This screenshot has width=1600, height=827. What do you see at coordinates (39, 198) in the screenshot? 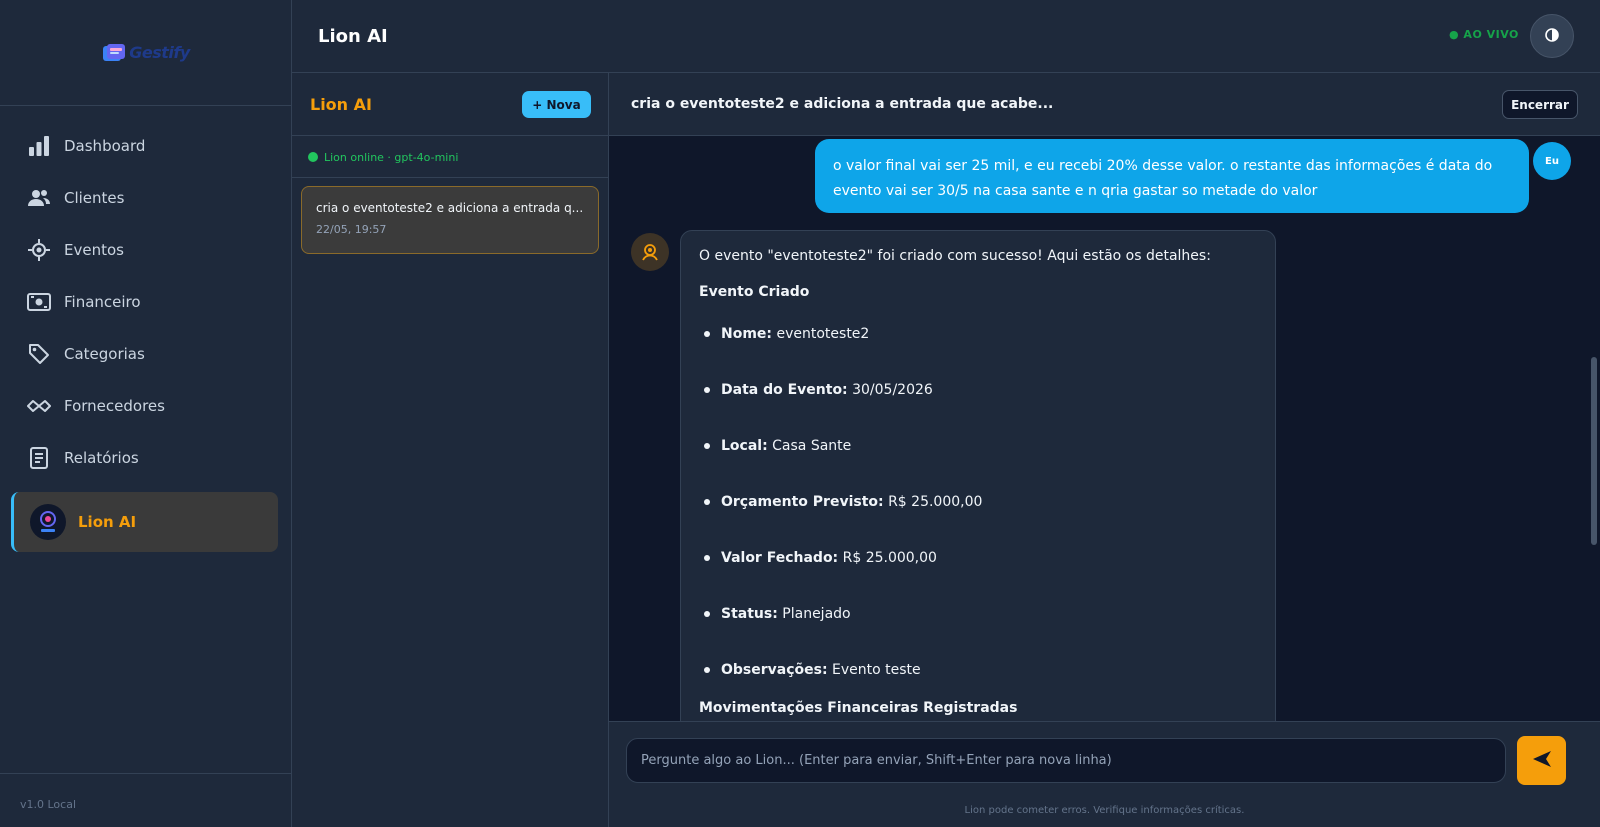
I see `users-icon` at bounding box center [39, 198].